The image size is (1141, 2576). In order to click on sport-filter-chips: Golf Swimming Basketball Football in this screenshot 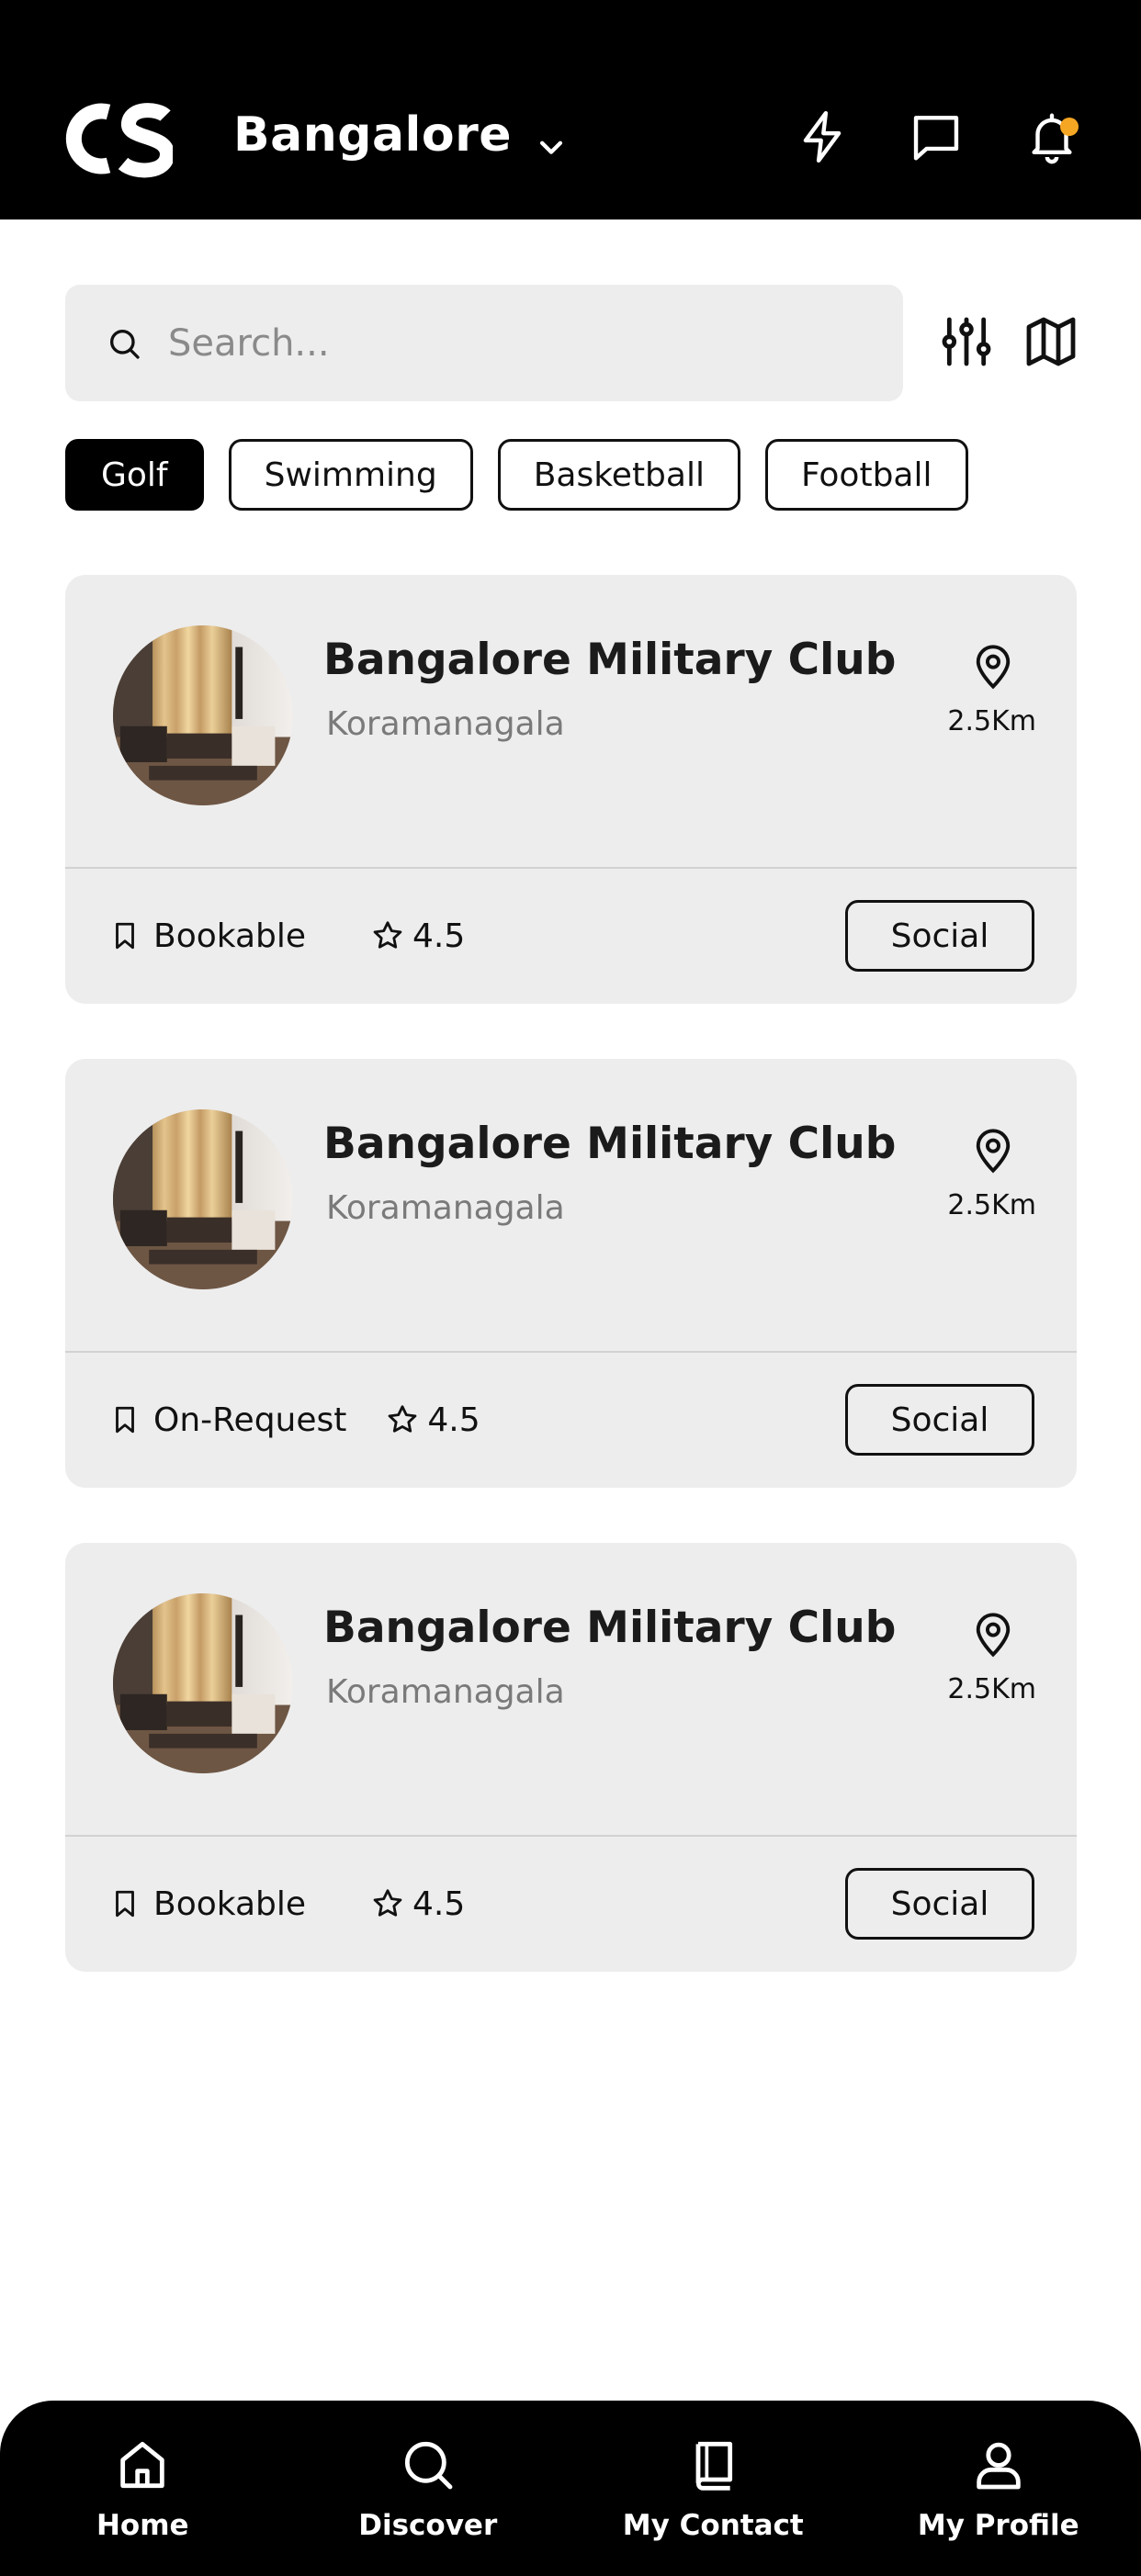, I will do `click(516, 475)`.